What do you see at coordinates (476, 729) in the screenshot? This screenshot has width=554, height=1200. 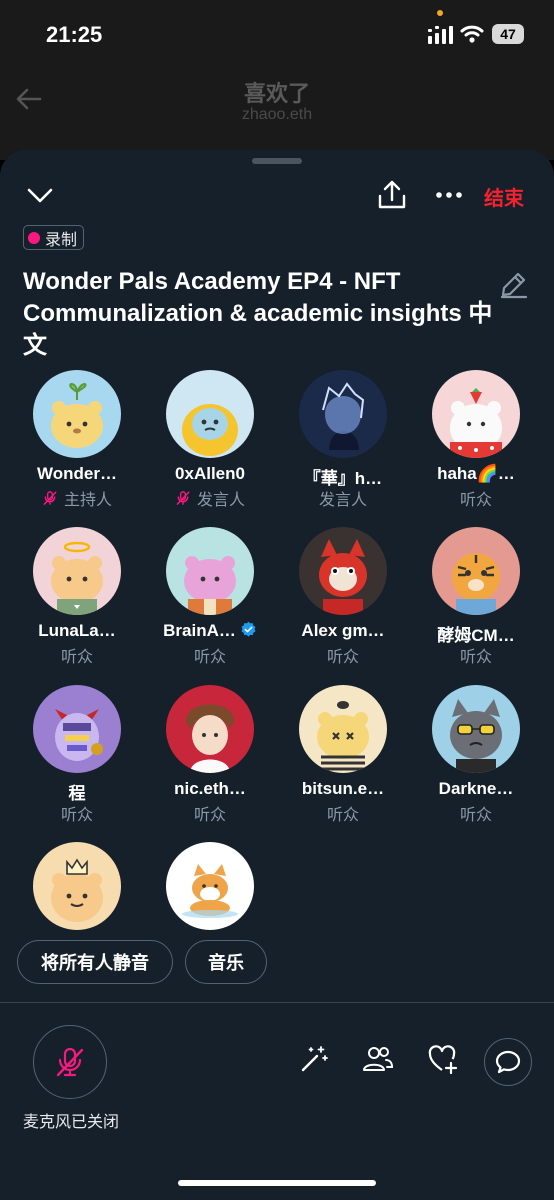 I see `gray-cat-sunglasses-avatar` at bounding box center [476, 729].